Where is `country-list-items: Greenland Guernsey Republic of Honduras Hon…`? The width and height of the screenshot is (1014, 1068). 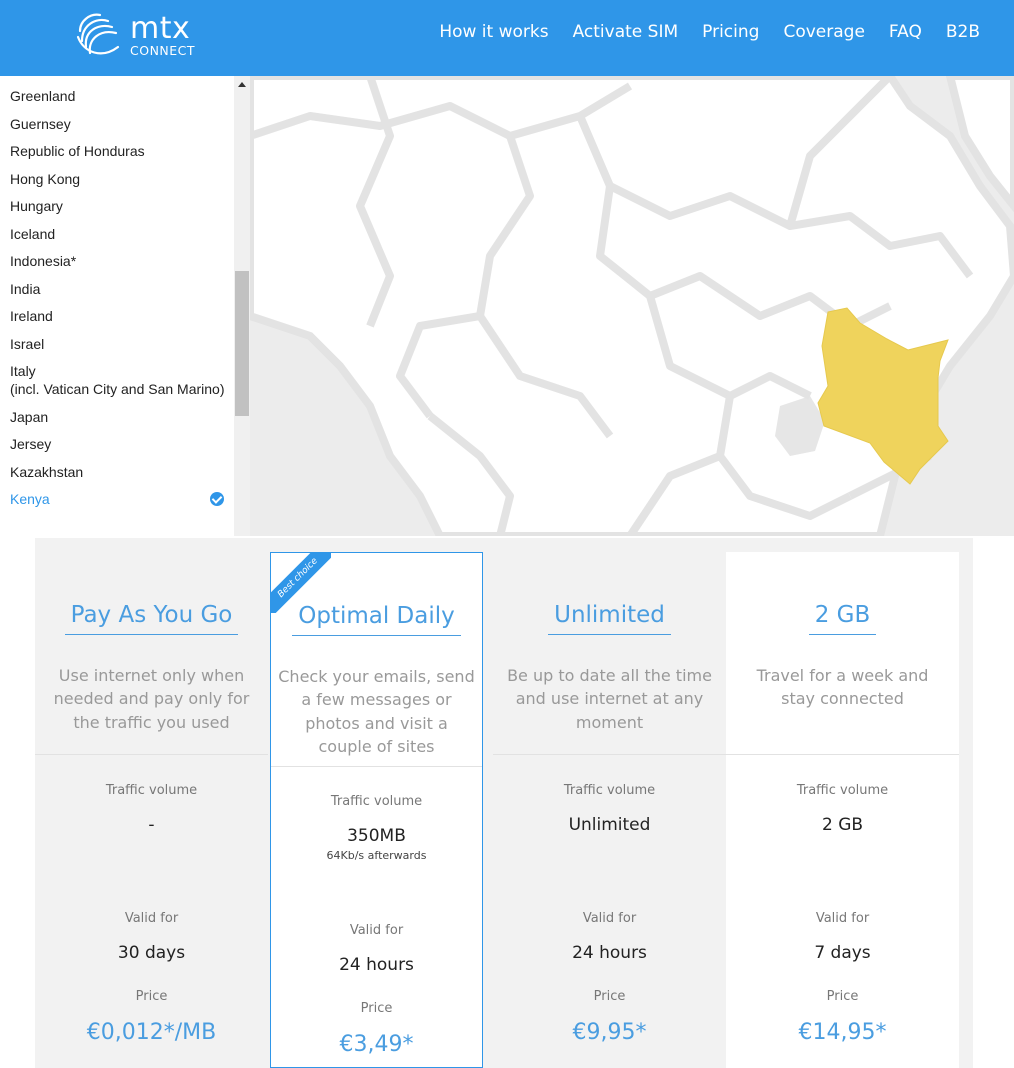
country-list-items: Greenland Guernsey Republic of Honduras Hon… is located at coordinates (121, 302).